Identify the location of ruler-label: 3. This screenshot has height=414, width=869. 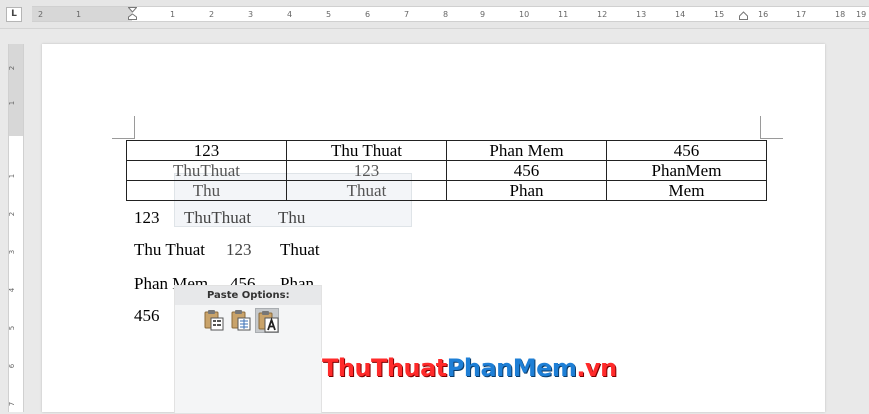
(251, 14).